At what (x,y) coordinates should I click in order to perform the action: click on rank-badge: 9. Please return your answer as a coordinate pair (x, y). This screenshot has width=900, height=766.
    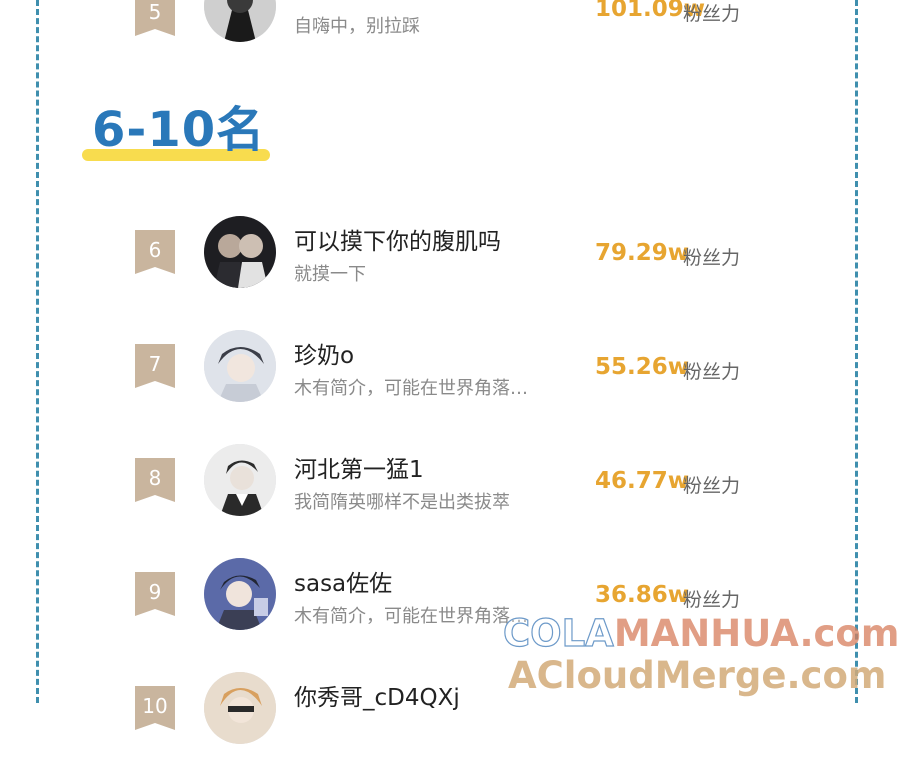
    Looking at the image, I should click on (155, 594).